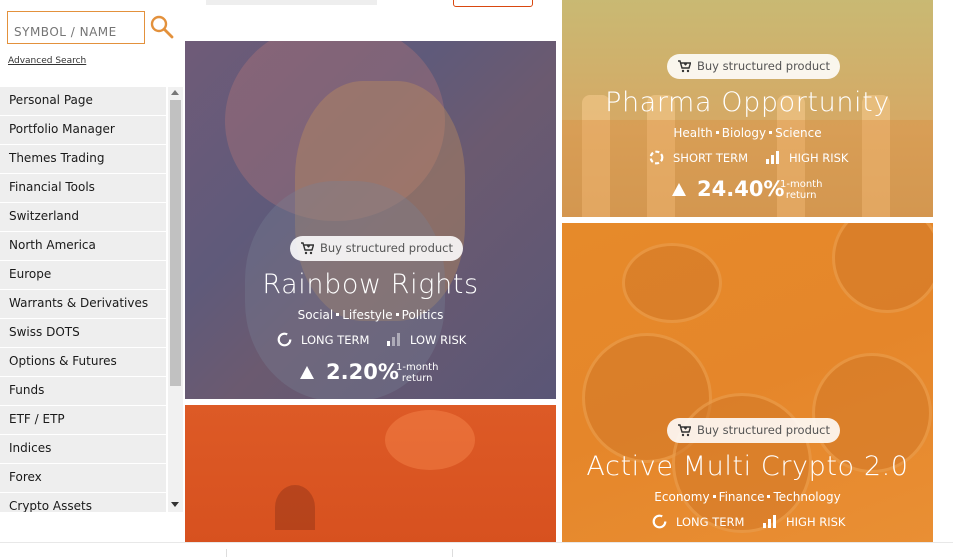  I want to click on return-value: 24.40%, so click(741, 189).